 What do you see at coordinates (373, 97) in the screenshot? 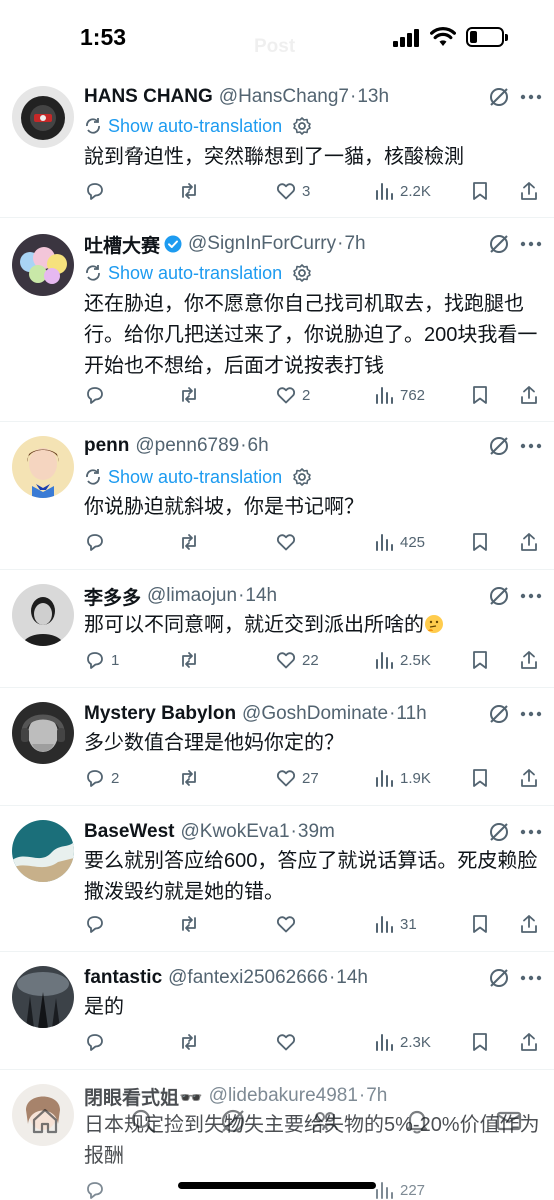
I see `post-time: 13h` at bounding box center [373, 97].